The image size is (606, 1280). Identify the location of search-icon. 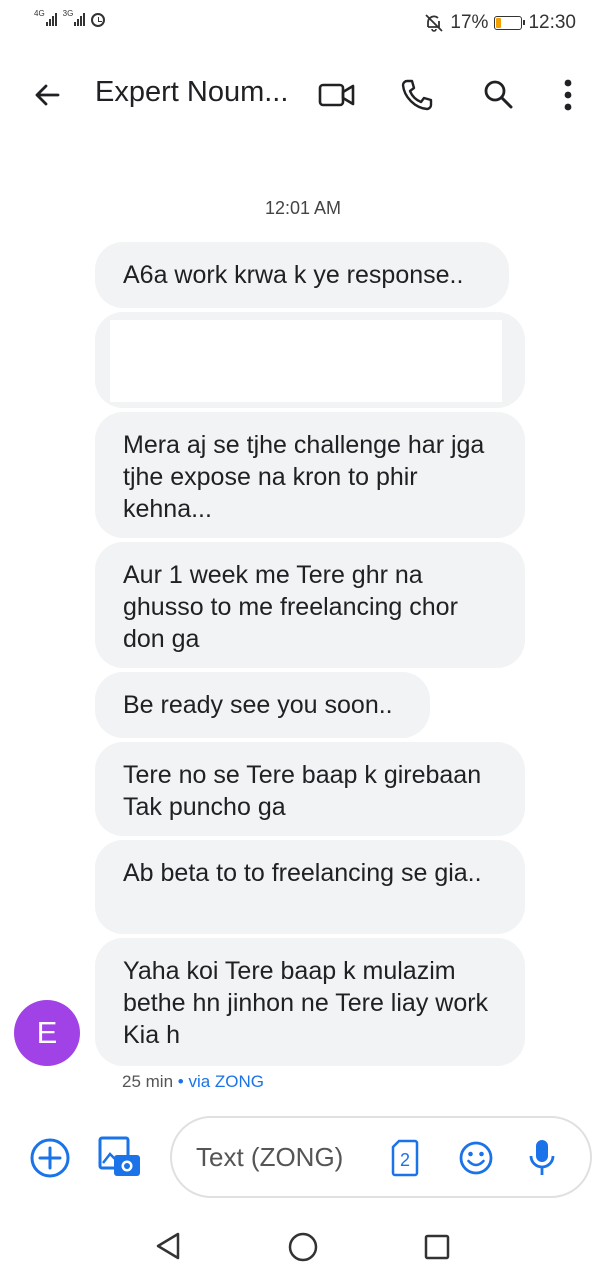
(498, 94).